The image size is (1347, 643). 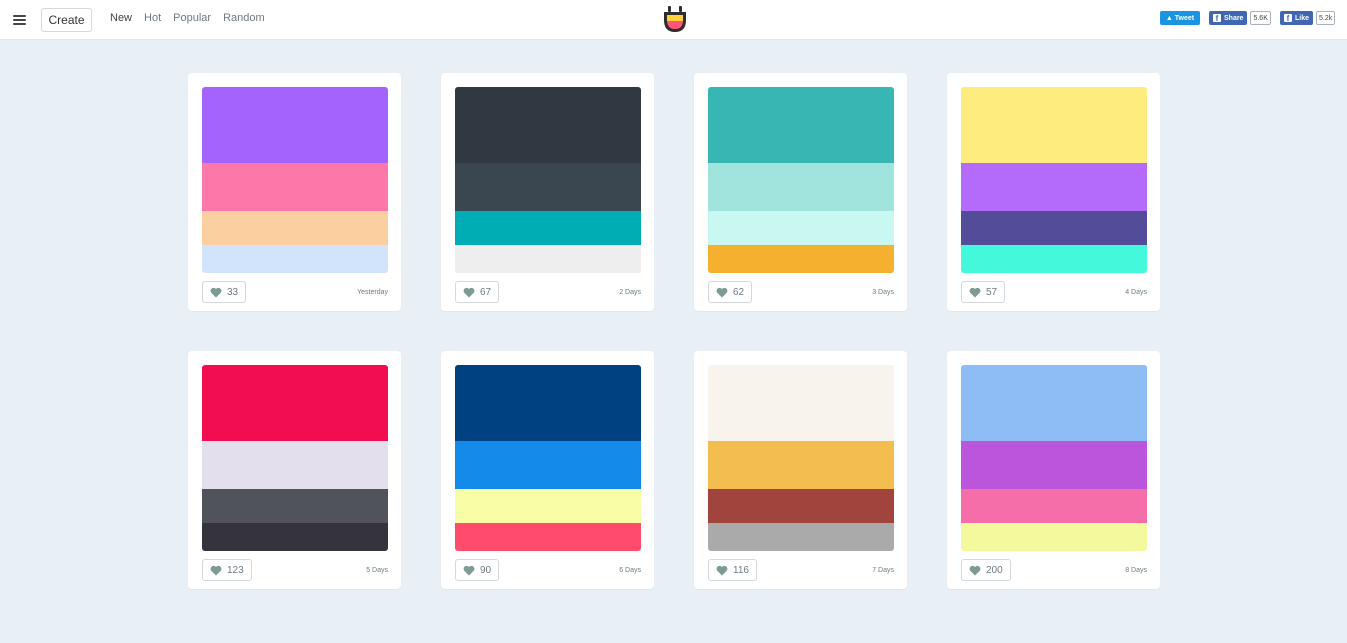 I want to click on like-label: Like, so click(x=1302, y=18).